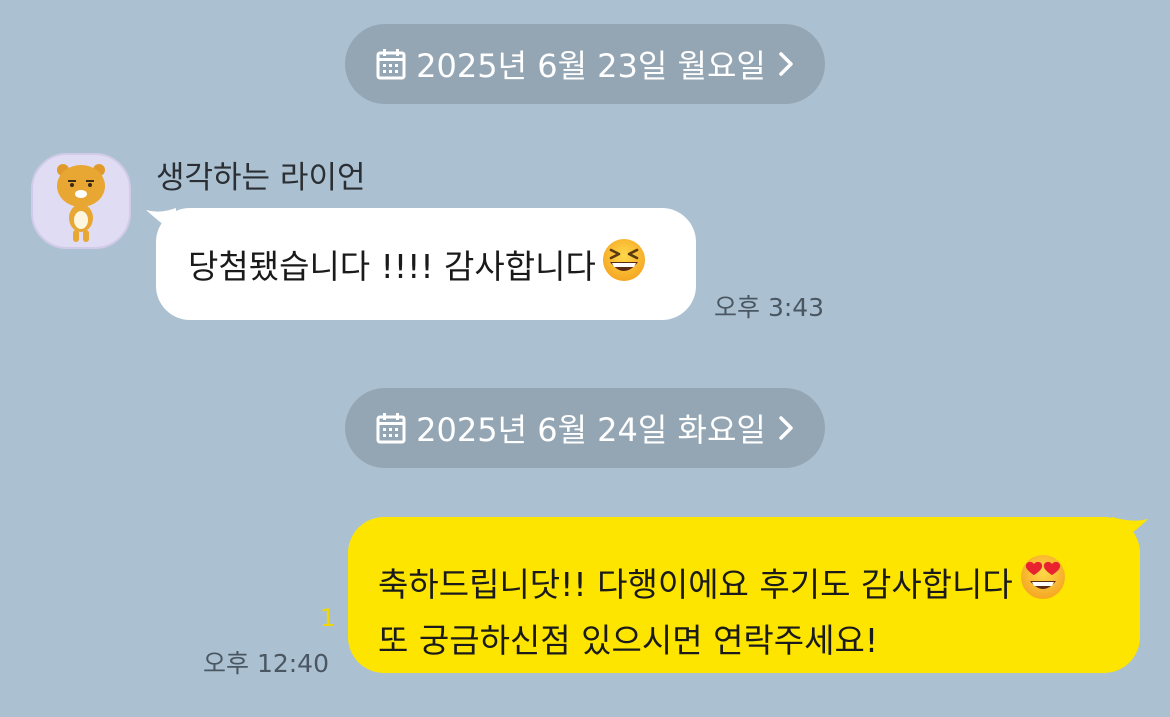 This screenshot has height=717, width=1170. I want to click on unread-count: 1, so click(328, 618).